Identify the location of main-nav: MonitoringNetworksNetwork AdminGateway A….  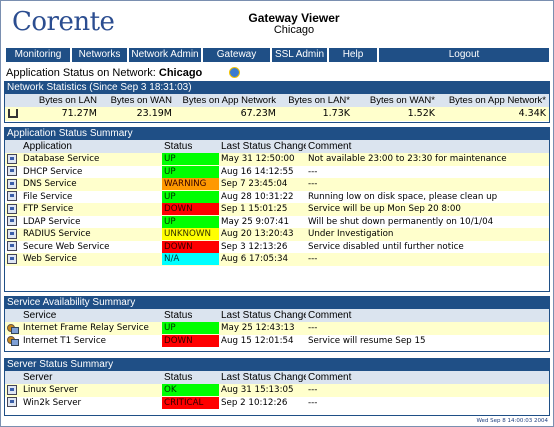
(277, 61).